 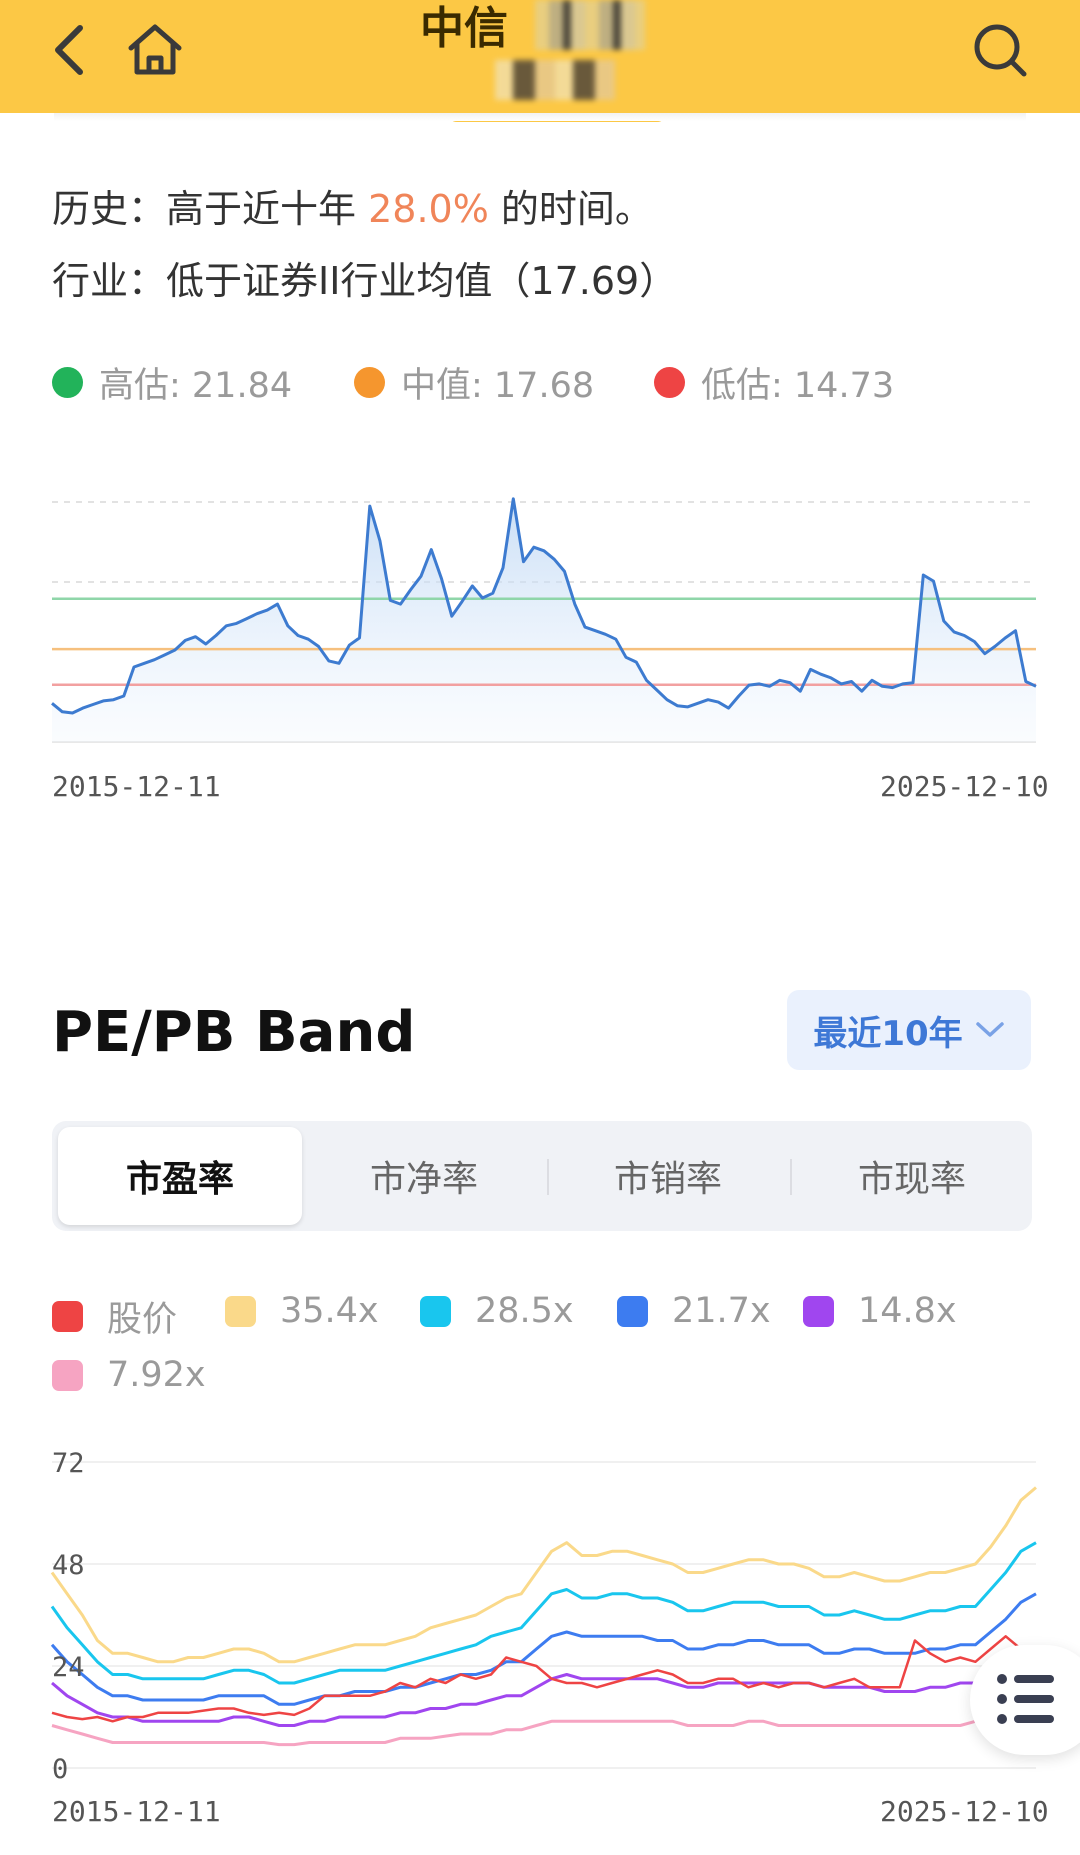 What do you see at coordinates (240, 1311) in the screenshot?
I see `band-35x-swatch-icon` at bounding box center [240, 1311].